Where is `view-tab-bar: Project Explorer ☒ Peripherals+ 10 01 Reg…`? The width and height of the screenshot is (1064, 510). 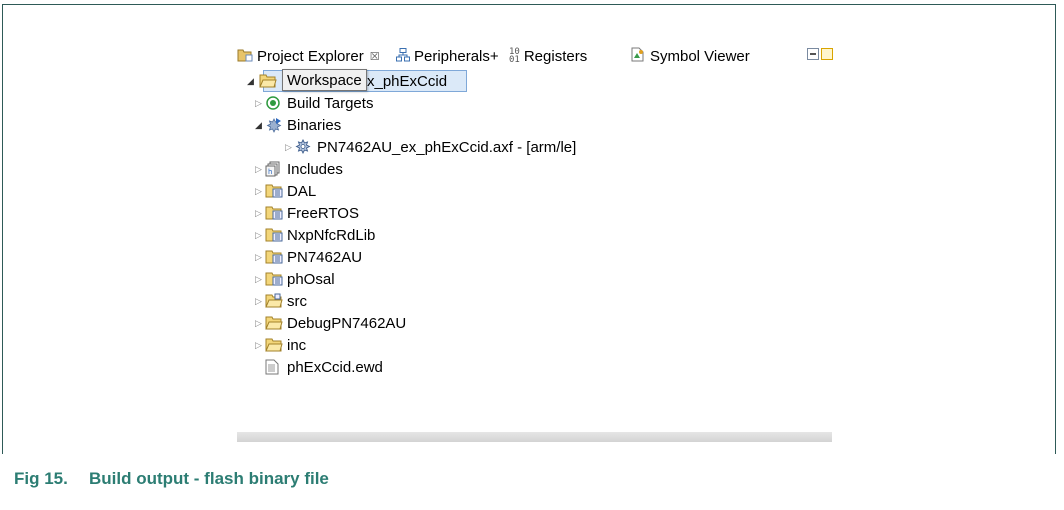
view-tab-bar: Project Explorer ☒ Peripherals+ 10 01 Reg… is located at coordinates (535, 57).